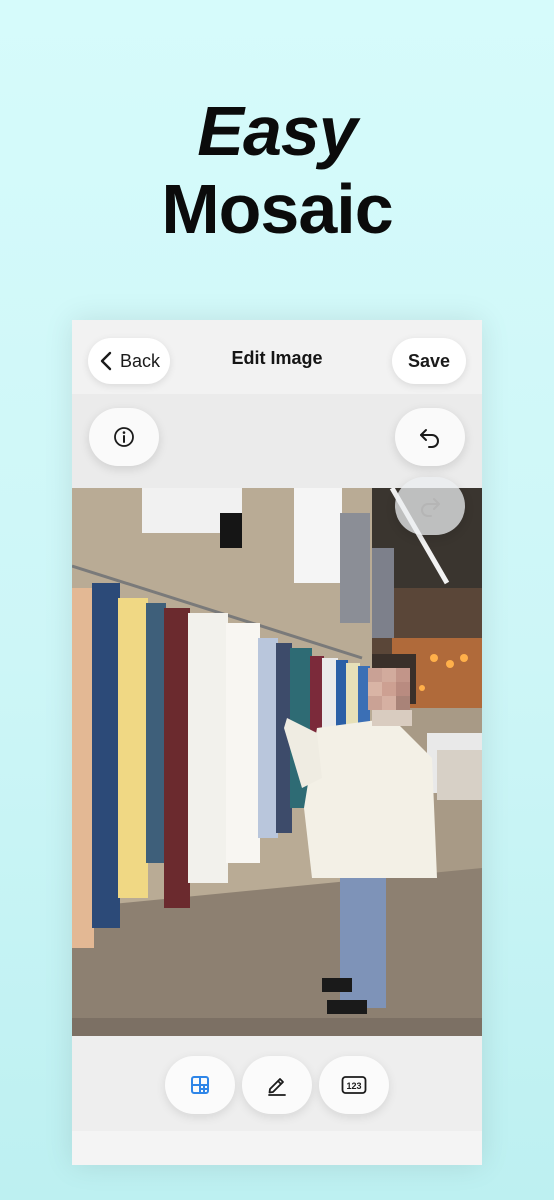 This screenshot has height=1200, width=554. What do you see at coordinates (277, 357) in the screenshot?
I see `top-nav-bar: Back Edit Image Save` at bounding box center [277, 357].